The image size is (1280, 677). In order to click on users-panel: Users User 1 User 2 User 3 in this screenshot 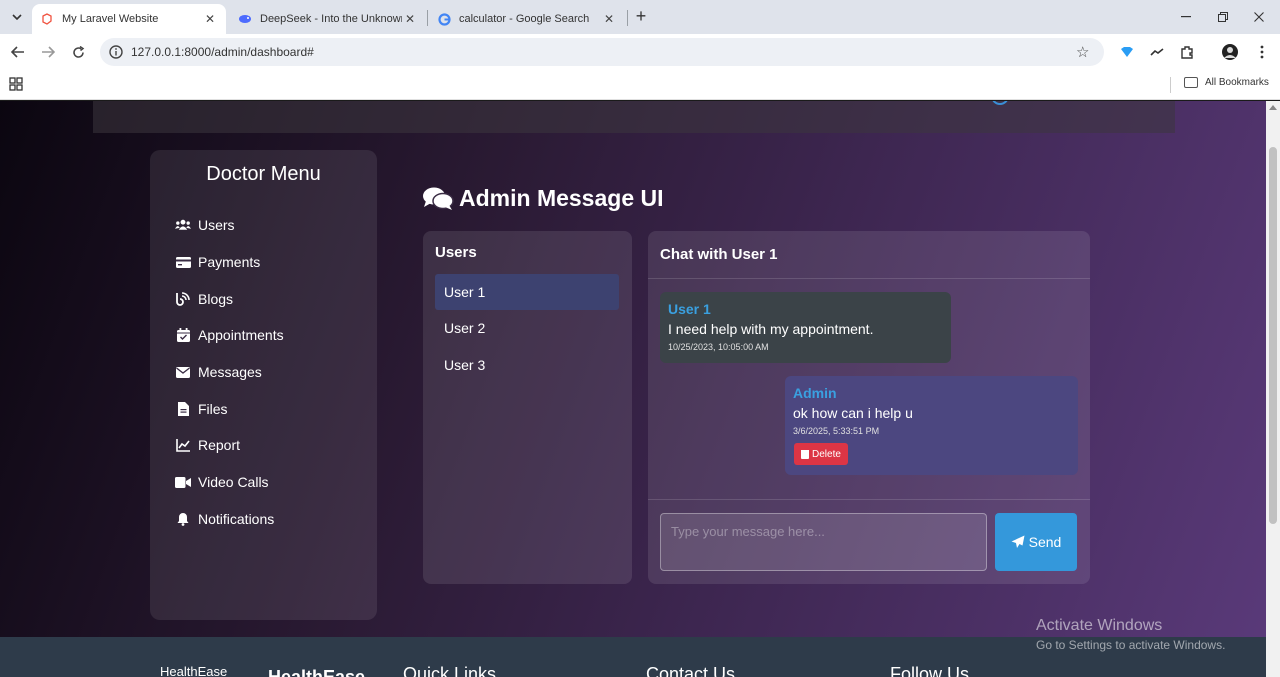, I will do `click(527, 407)`.